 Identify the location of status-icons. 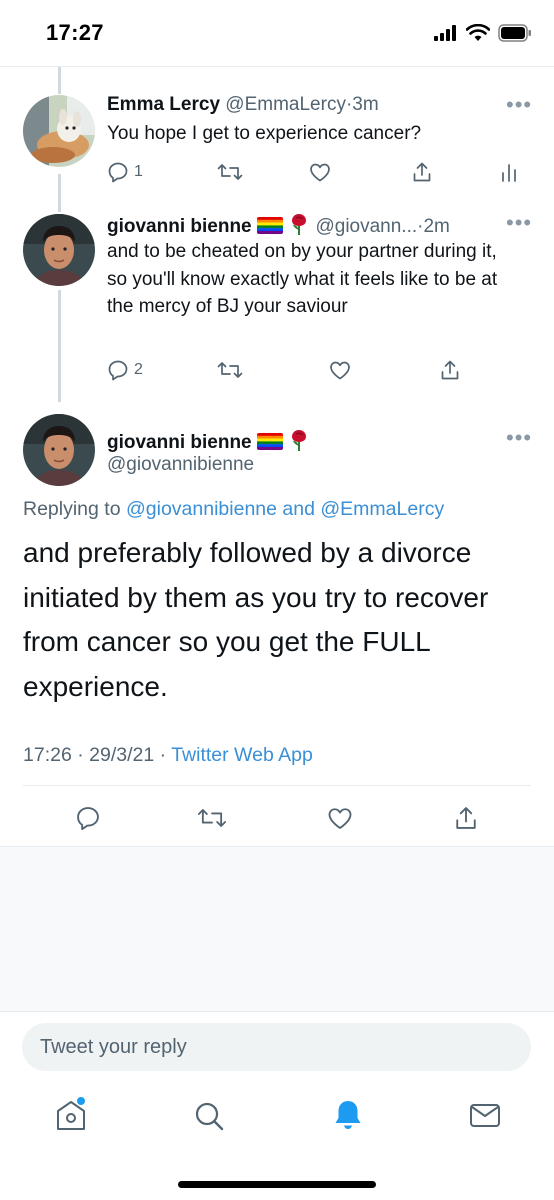
(483, 33).